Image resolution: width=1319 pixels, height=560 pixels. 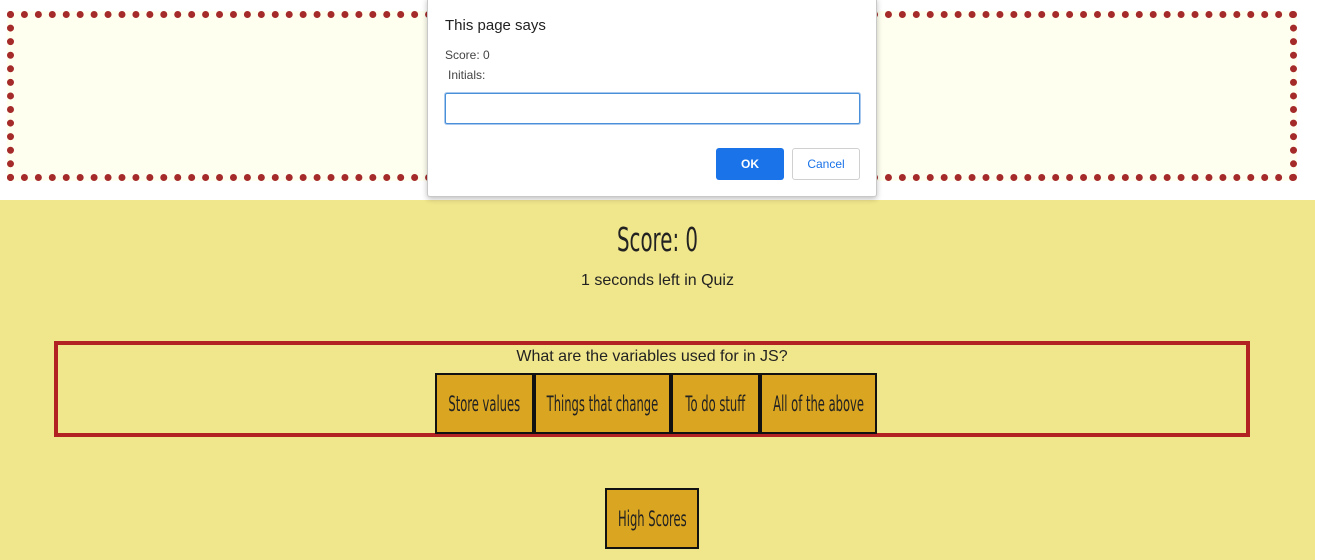 I want to click on score-display: Score: 0, so click(x=657, y=239).